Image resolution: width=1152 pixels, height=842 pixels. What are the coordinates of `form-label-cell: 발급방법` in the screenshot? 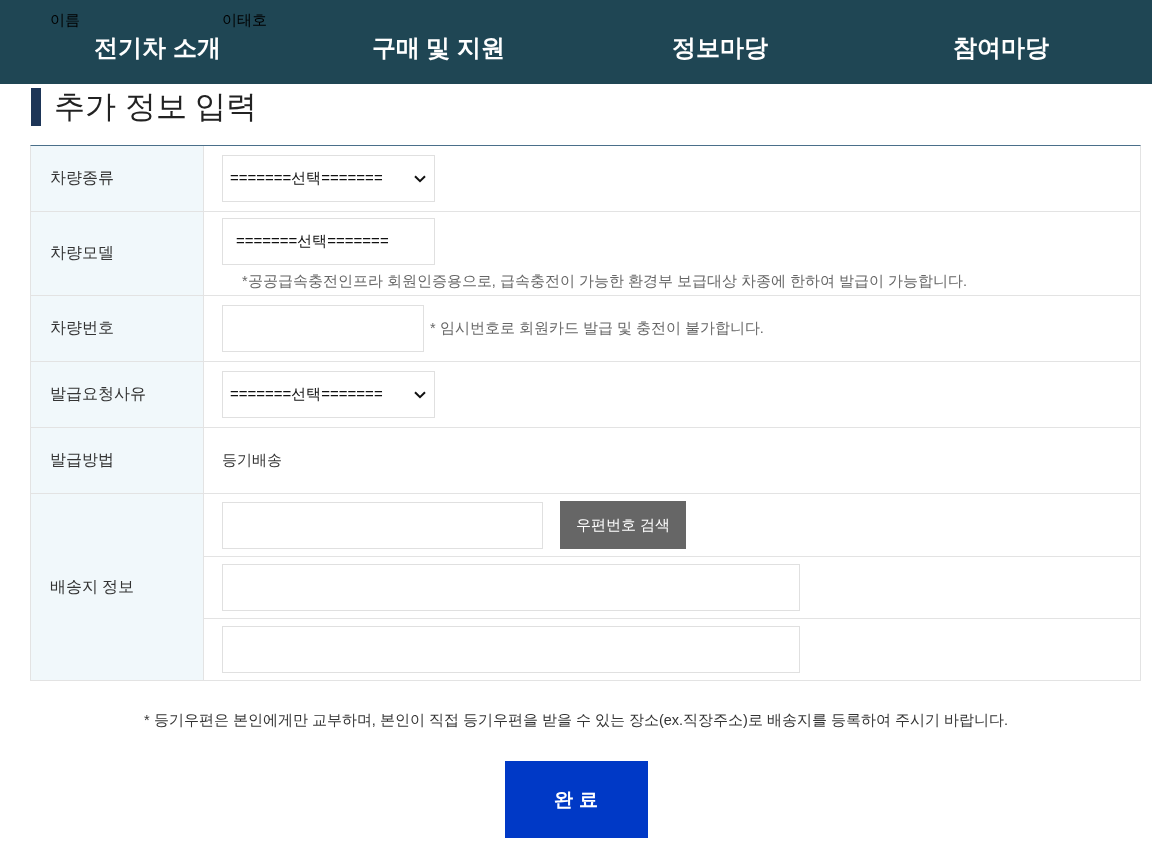 It's located at (117, 460).